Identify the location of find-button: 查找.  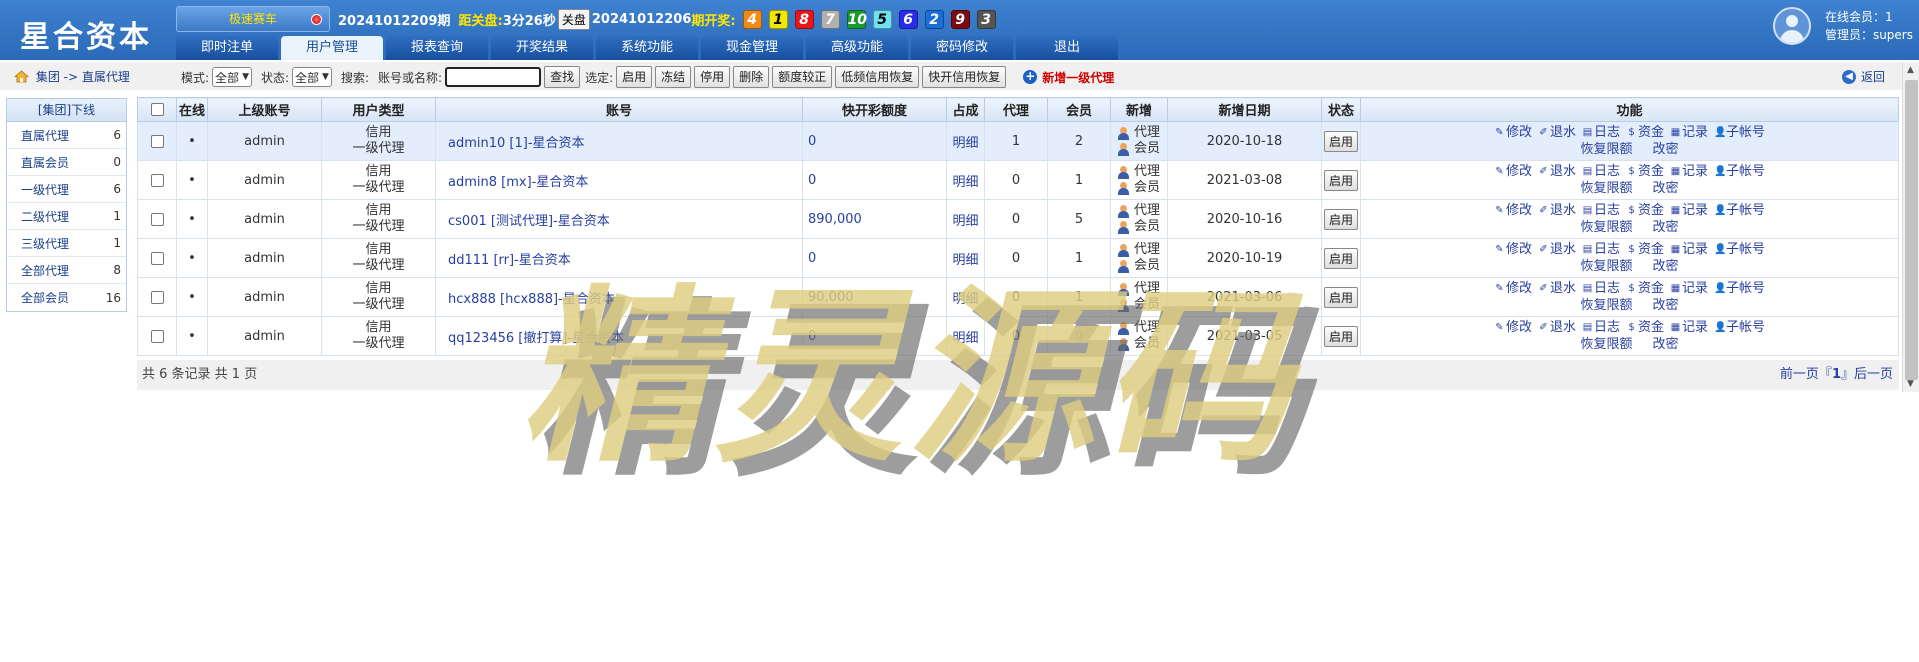
(562, 77).